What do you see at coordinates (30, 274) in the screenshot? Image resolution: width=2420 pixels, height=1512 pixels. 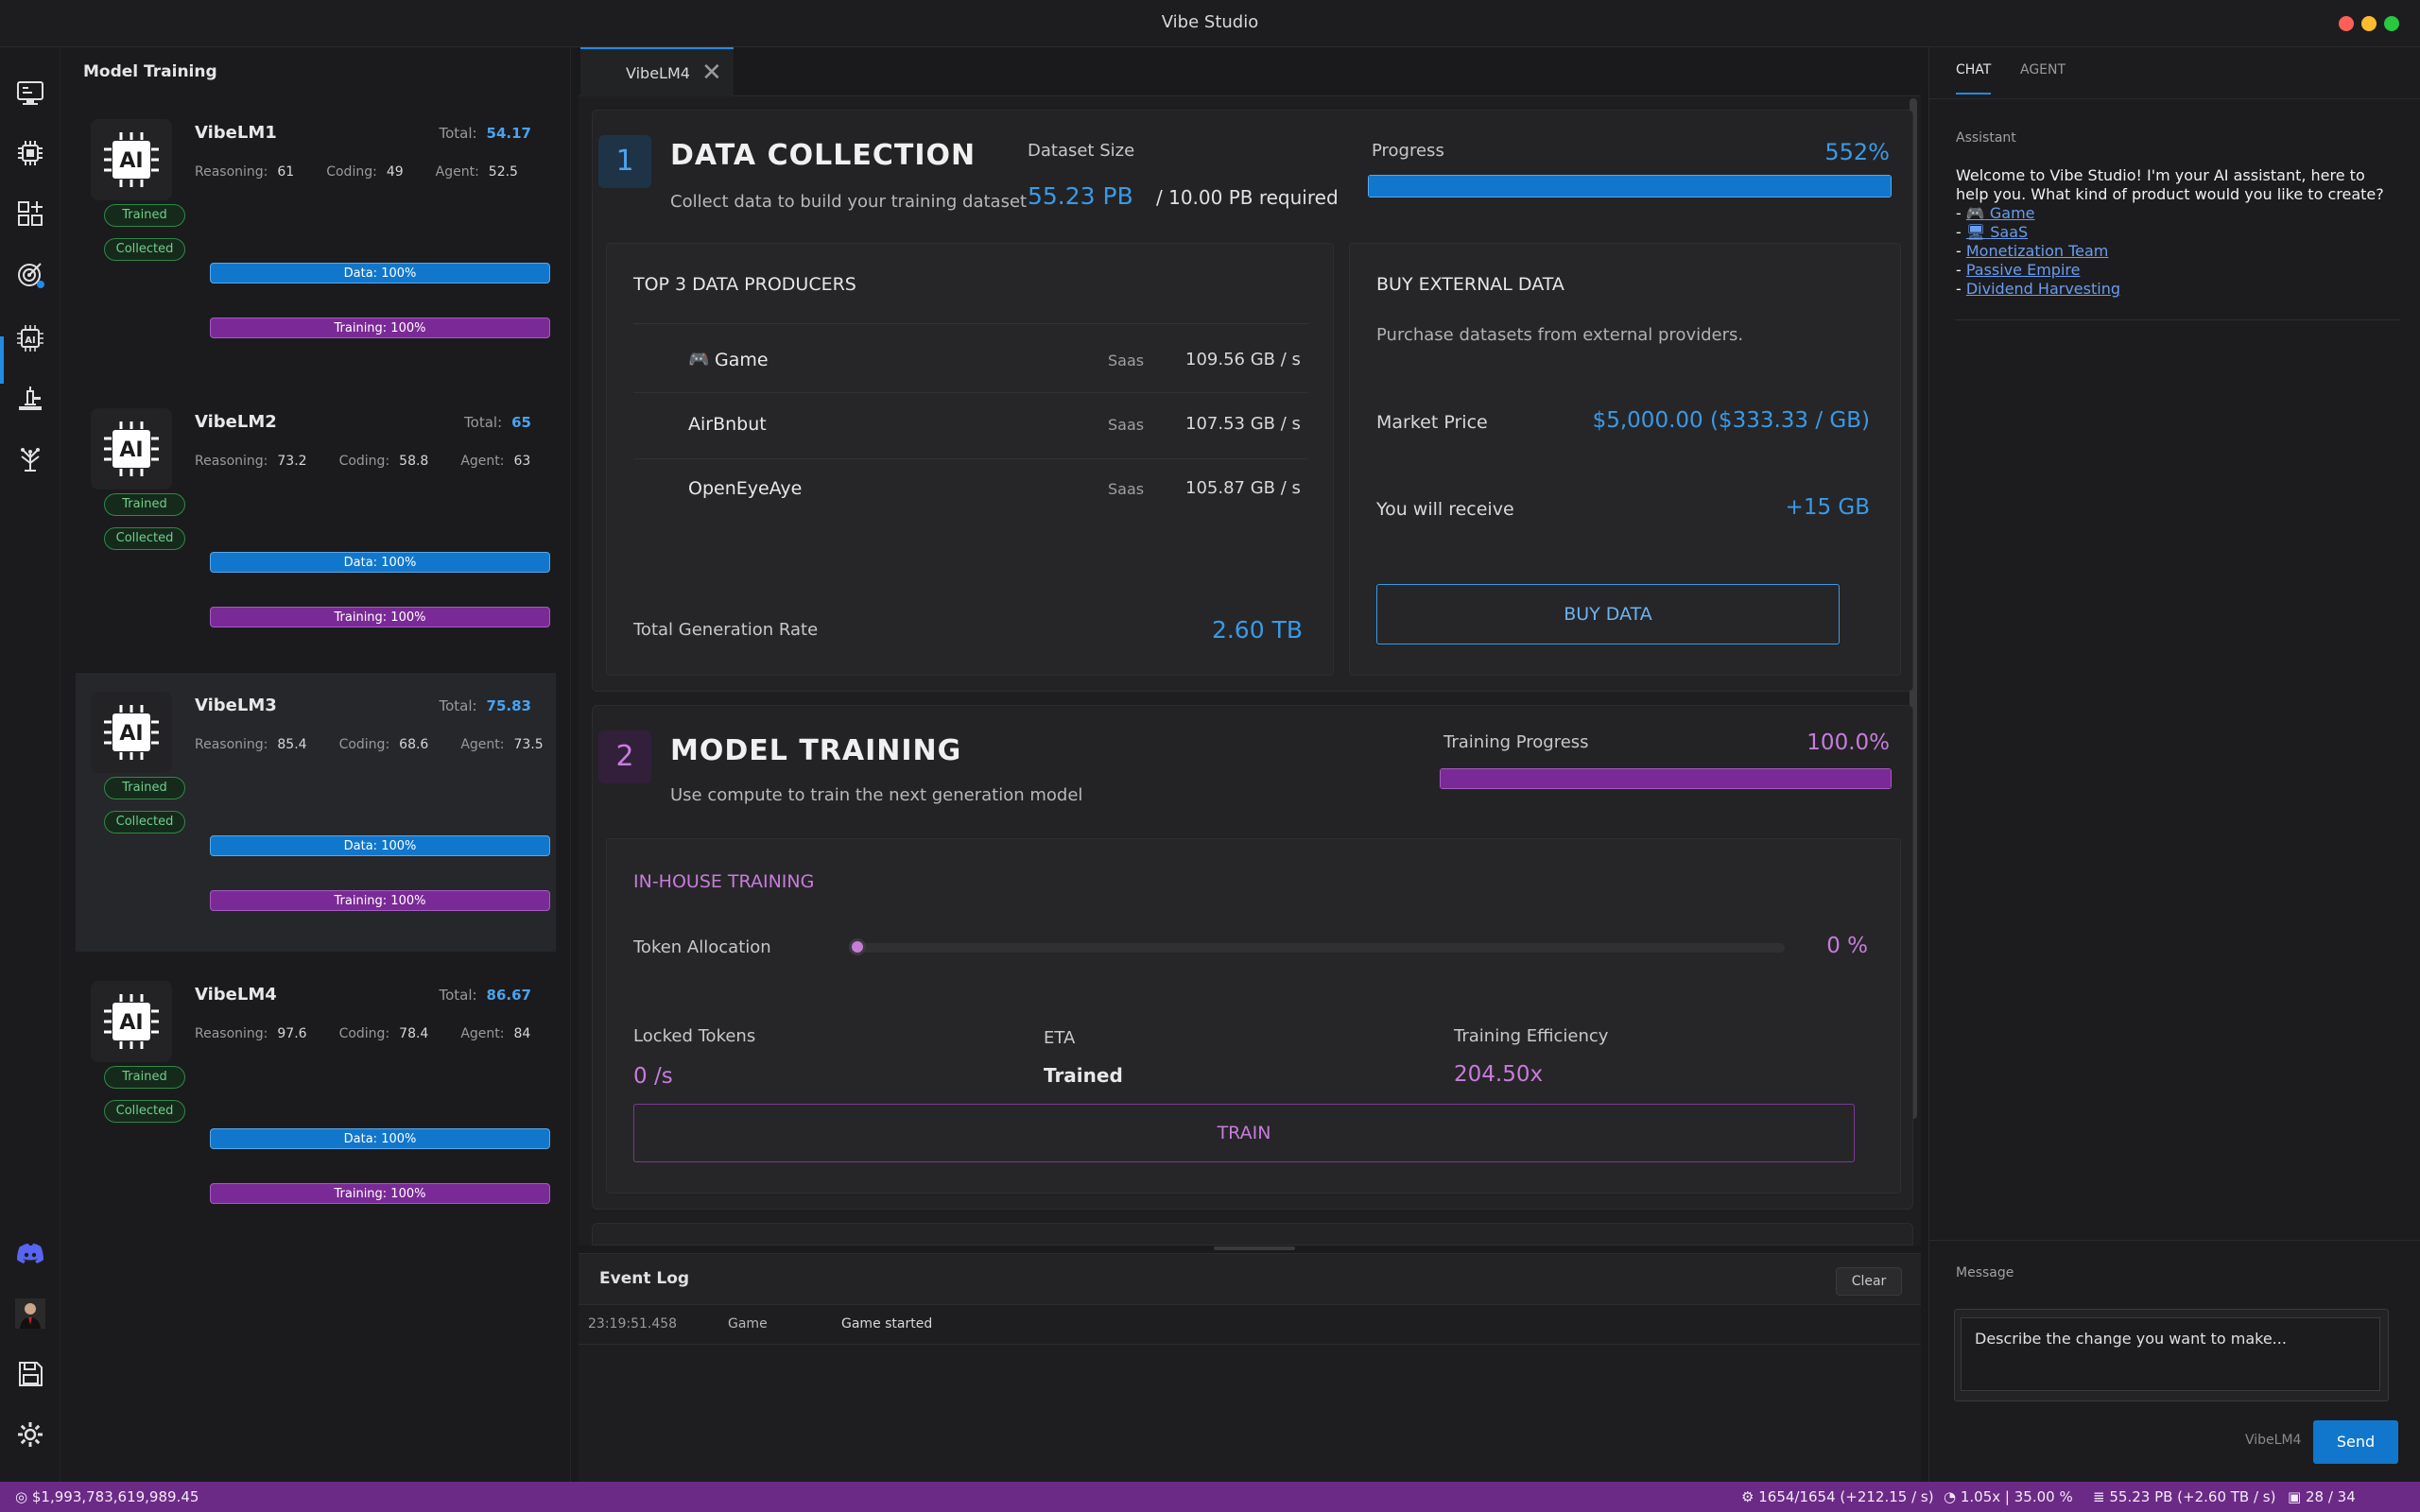 I see `nav-target-icon` at bounding box center [30, 274].